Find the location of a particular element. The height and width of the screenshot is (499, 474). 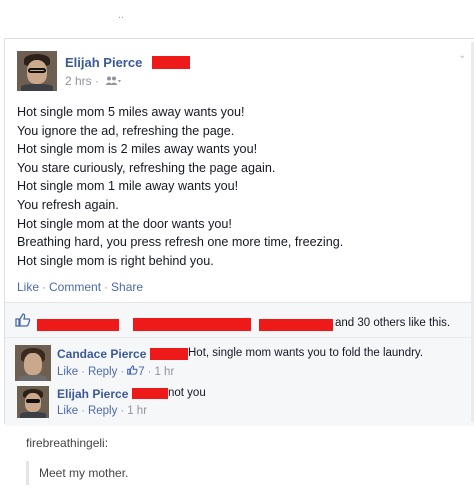

comment-like-count: 7 is located at coordinates (141, 372).